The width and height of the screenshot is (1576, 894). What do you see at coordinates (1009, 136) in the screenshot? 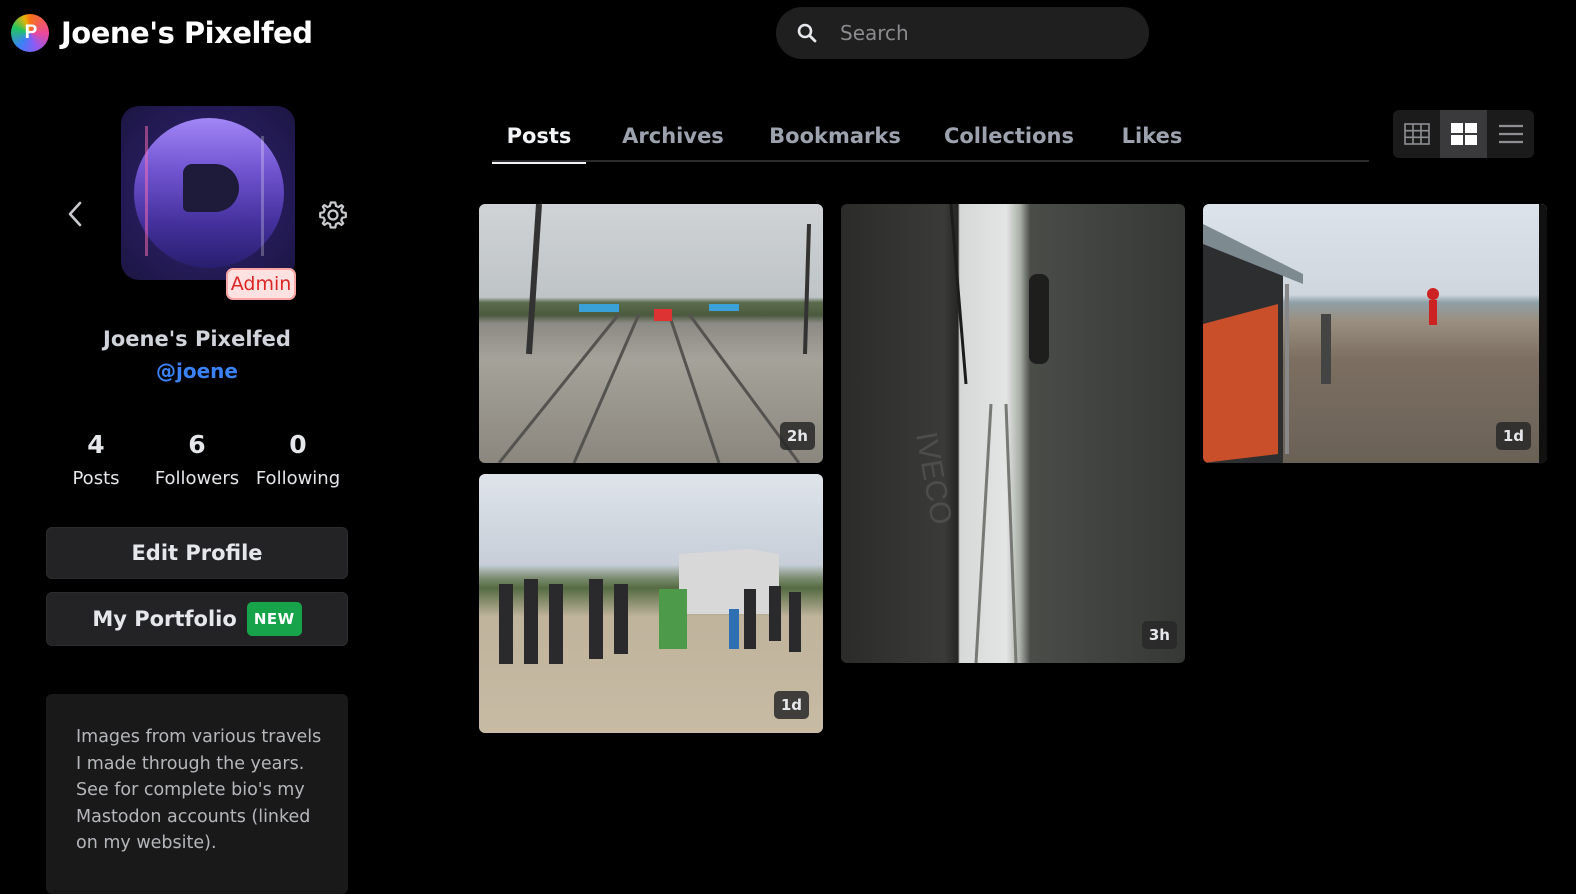
I see `tab-collections: Collections` at bounding box center [1009, 136].